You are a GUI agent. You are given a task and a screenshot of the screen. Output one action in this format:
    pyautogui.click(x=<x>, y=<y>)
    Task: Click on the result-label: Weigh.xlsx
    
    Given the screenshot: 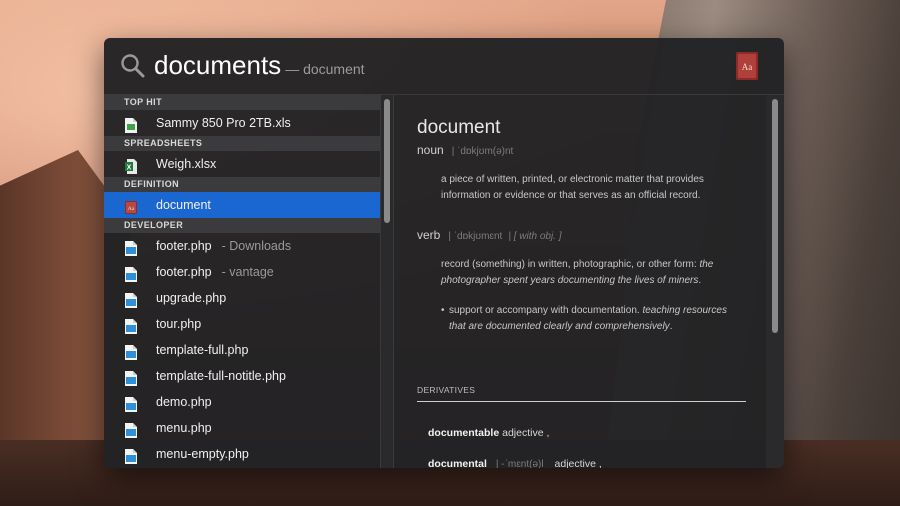 What is the action you would take?
    pyautogui.click(x=186, y=164)
    